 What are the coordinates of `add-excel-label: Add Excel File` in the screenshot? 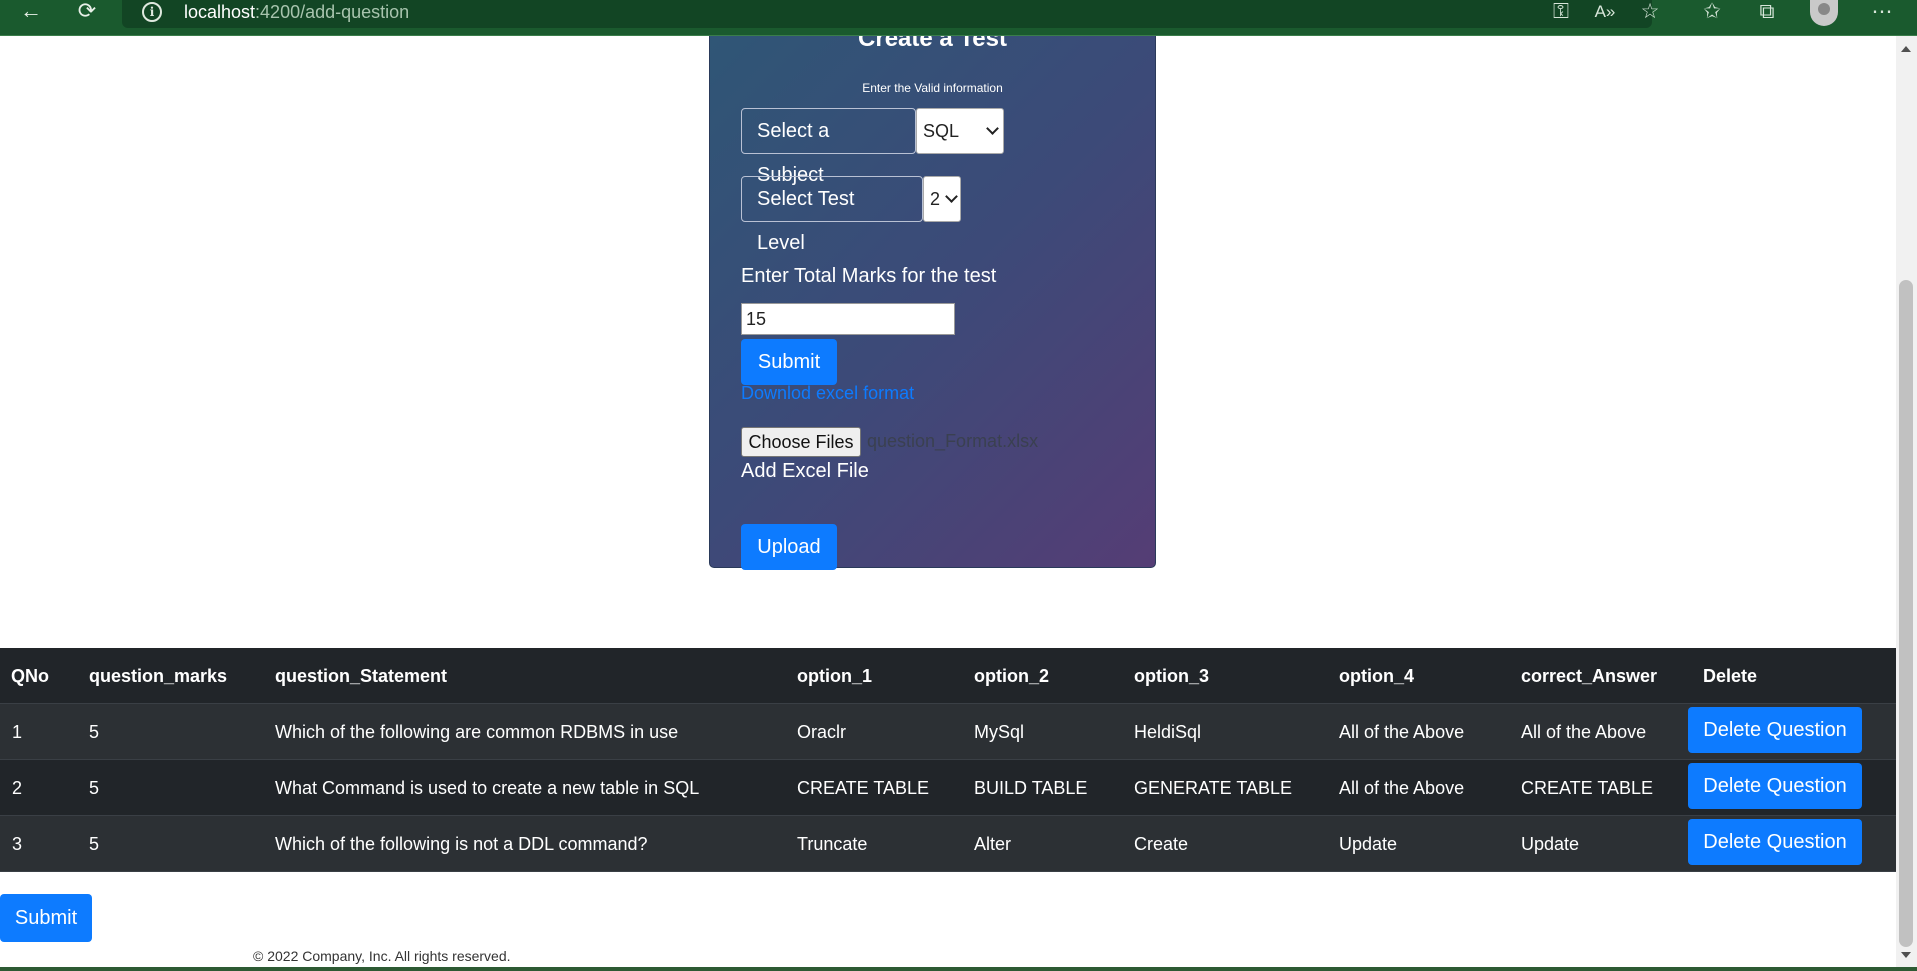 It's located at (805, 471).